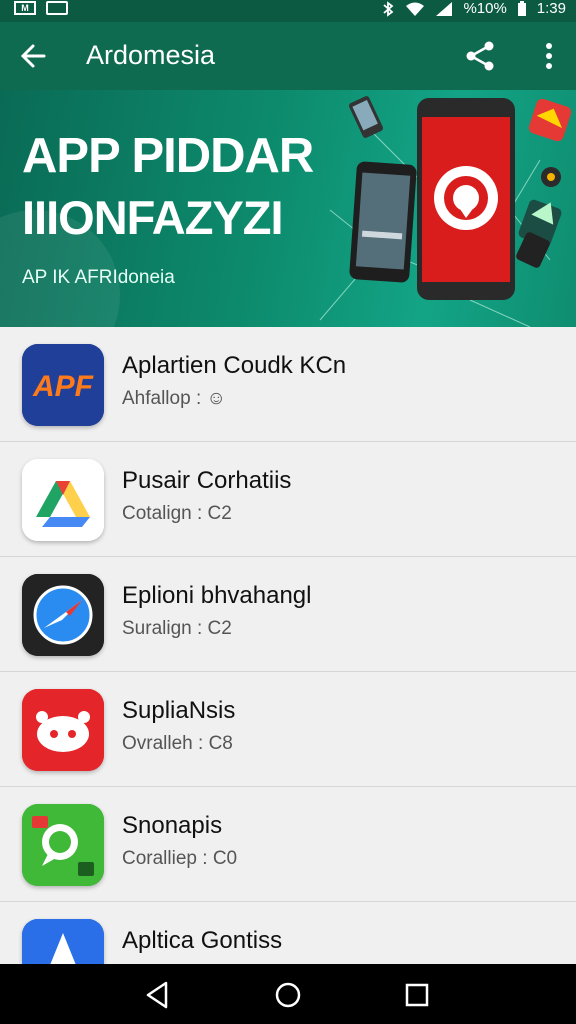  I want to click on share-icon, so click(480, 56).